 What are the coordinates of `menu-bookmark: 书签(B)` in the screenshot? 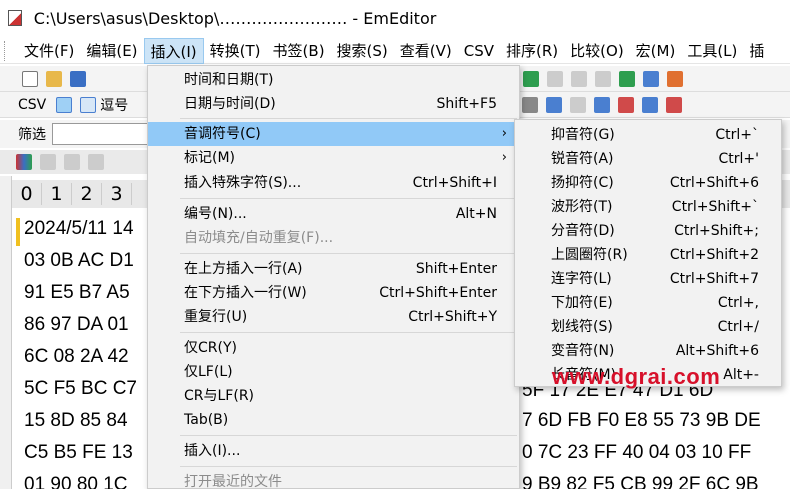 It's located at (299, 51).